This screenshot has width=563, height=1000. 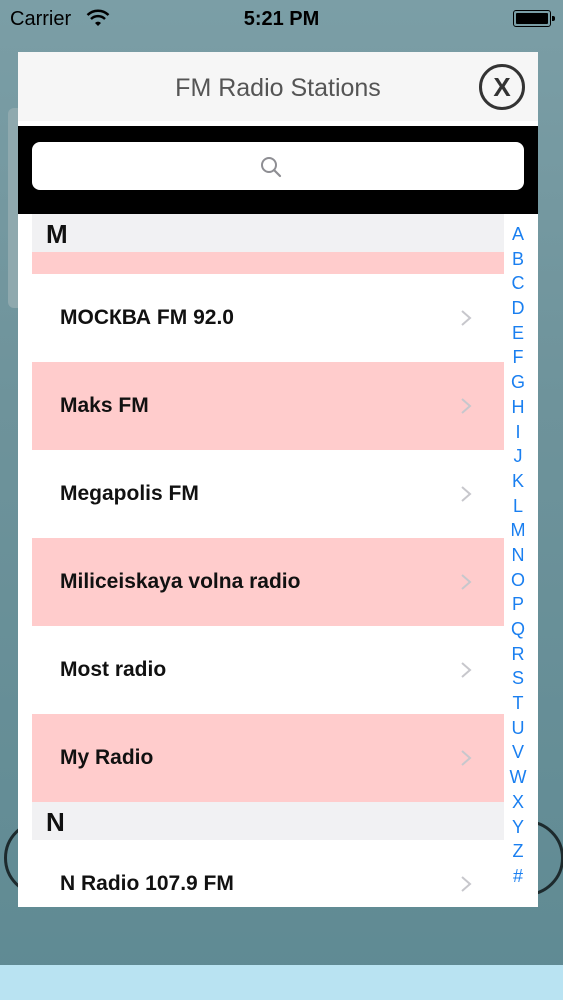 What do you see at coordinates (268, 233) in the screenshot?
I see `section-header-m: M` at bounding box center [268, 233].